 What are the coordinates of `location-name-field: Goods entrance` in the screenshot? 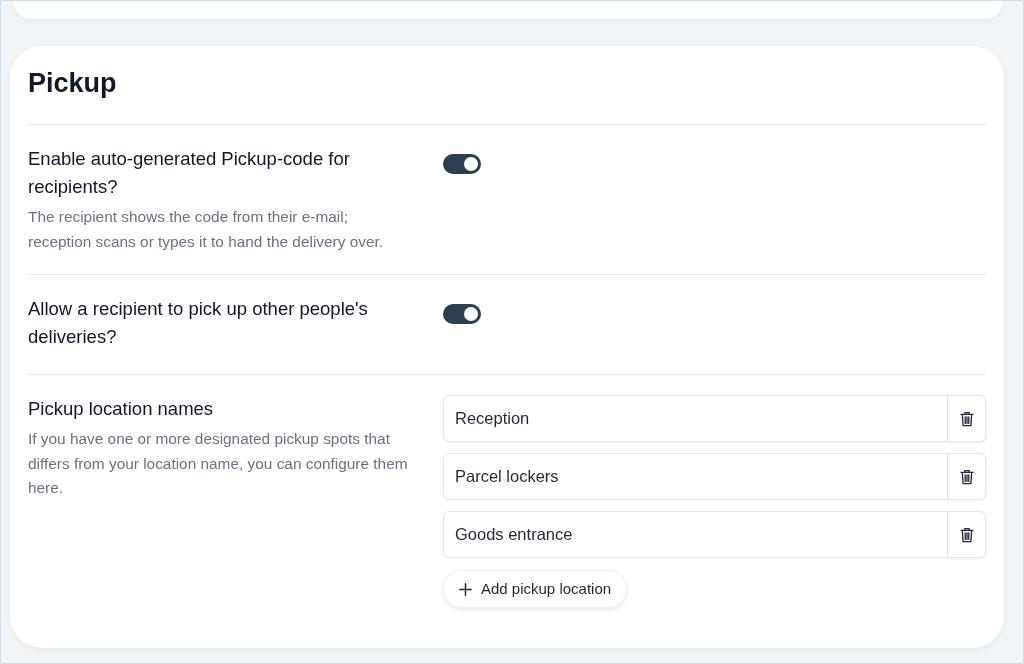 It's located at (695, 534).